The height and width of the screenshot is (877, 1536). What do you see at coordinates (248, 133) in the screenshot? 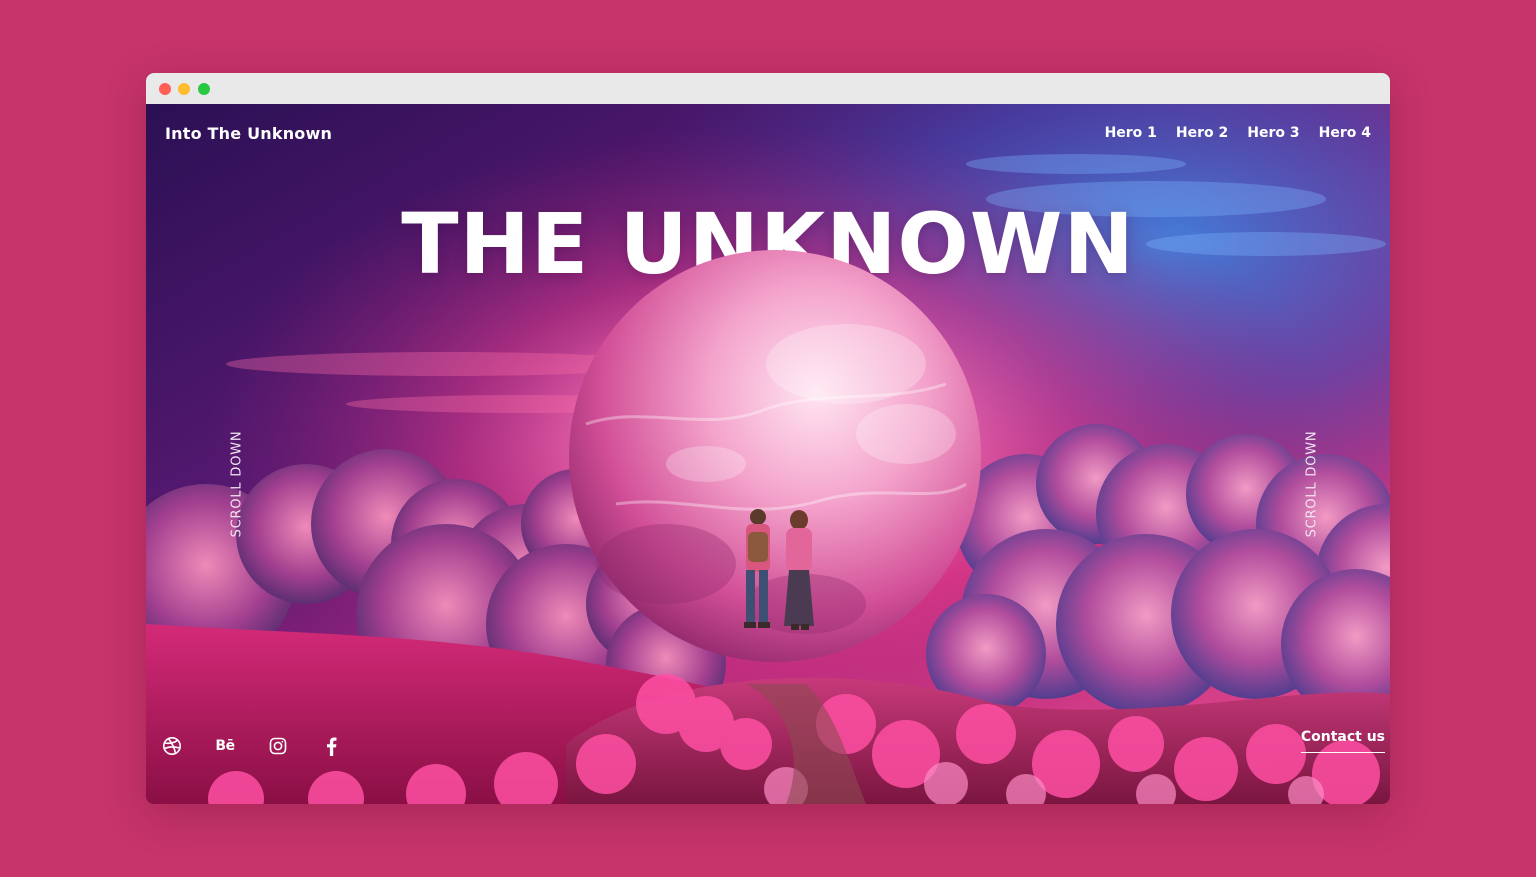
I see `site-brand: Into The Unknown` at bounding box center [248, 133].